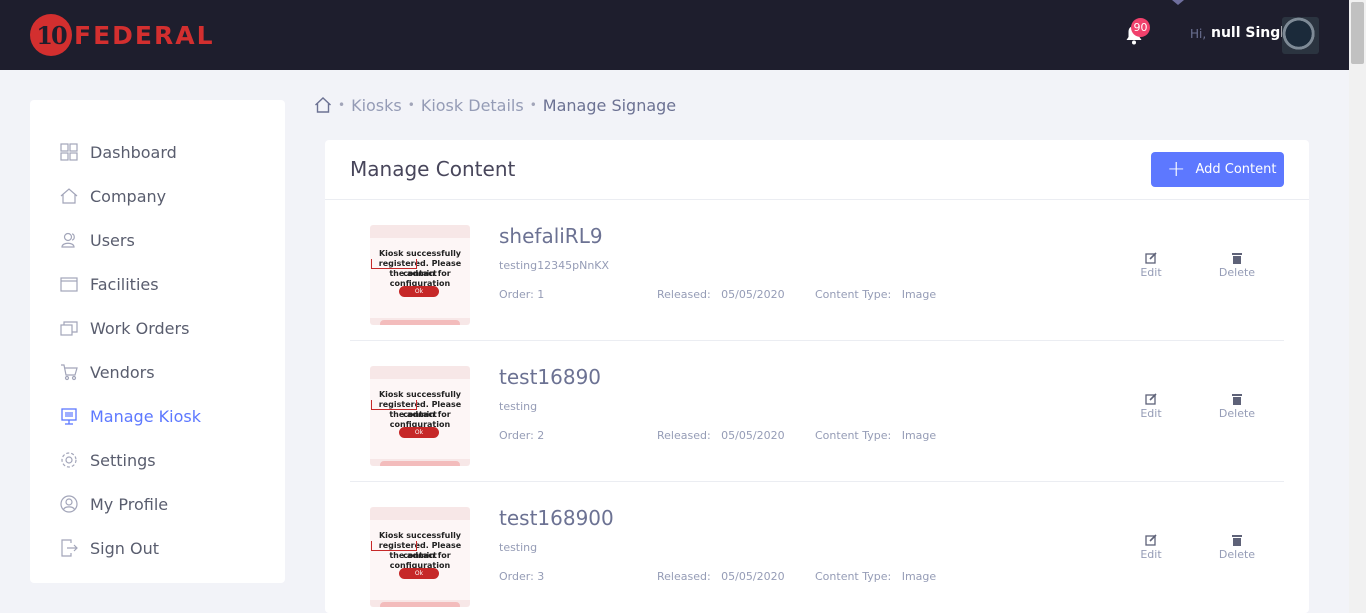 Image resolution: width=1366 pixels, height=613 pixels. I want to click on thumbnail-text: Kiosk successfully, so click(420, 253).